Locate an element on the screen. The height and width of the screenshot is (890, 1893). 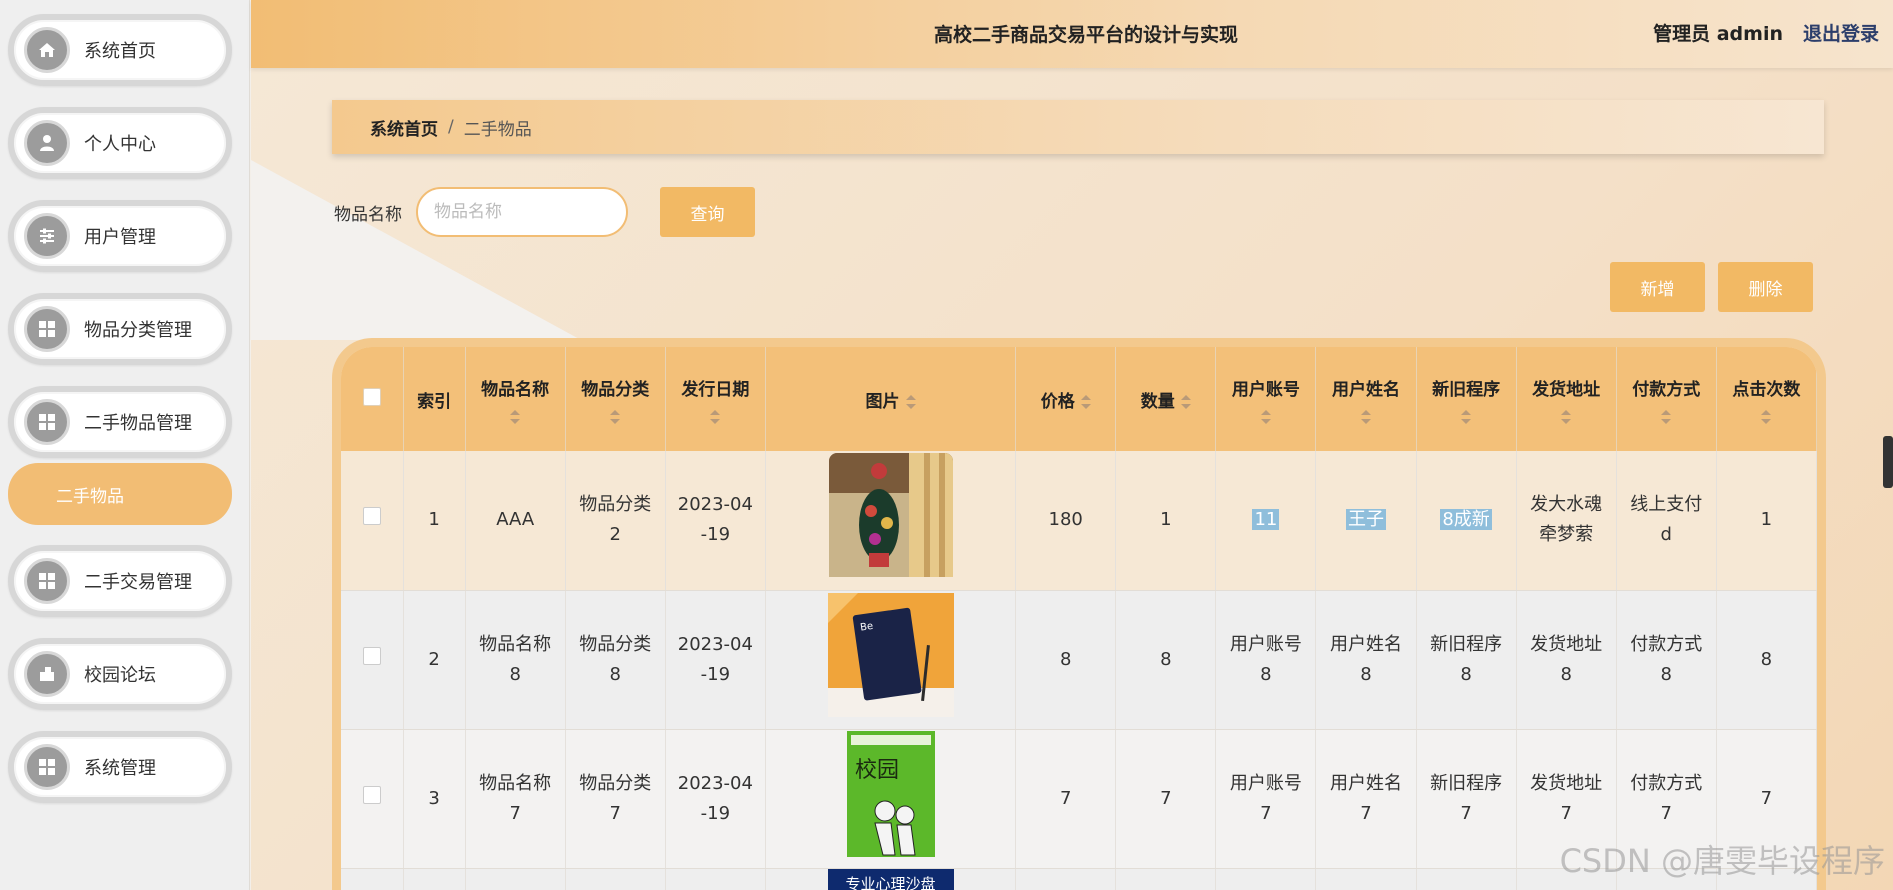
logout-link: 退出登录 is located at coordinates (1841, 32).